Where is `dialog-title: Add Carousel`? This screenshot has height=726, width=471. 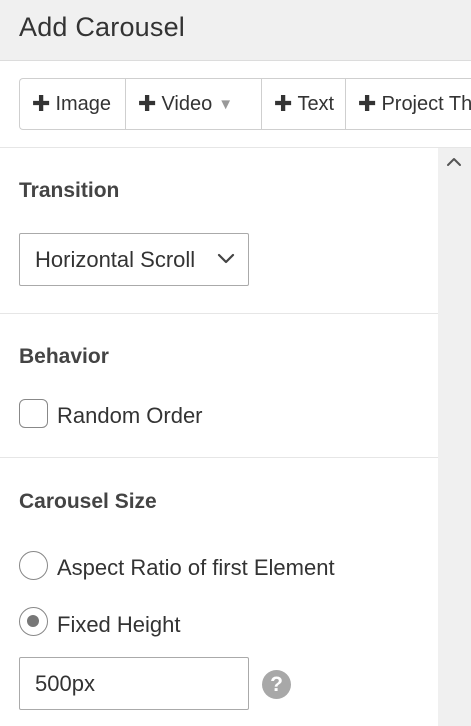 dialog-title: Add Carousel is located at coordinates (102, 27).